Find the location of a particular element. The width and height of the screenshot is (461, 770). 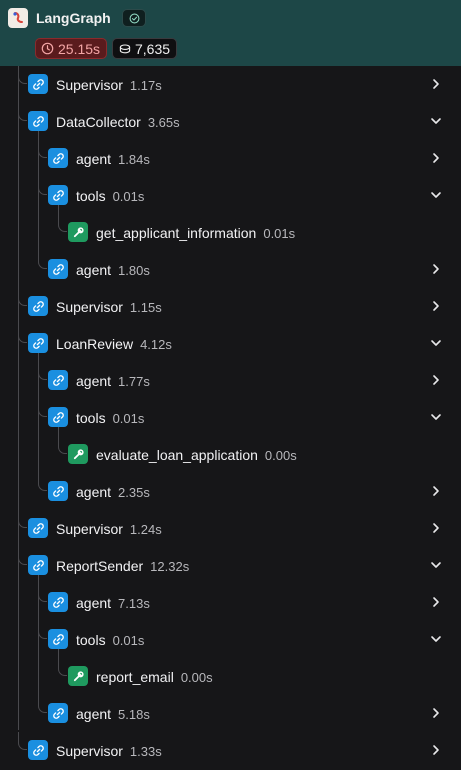

trace-header: LangGraph 25.15s 7,635 is located at coordinates (230, 33).